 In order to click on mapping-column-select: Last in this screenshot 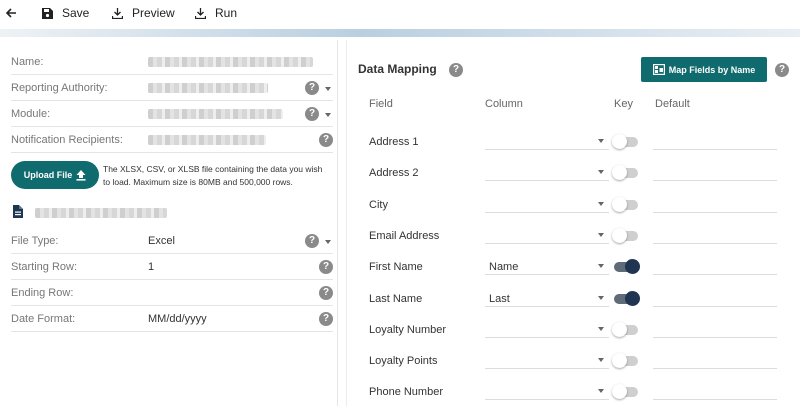, I will do `click(547, 295)`.